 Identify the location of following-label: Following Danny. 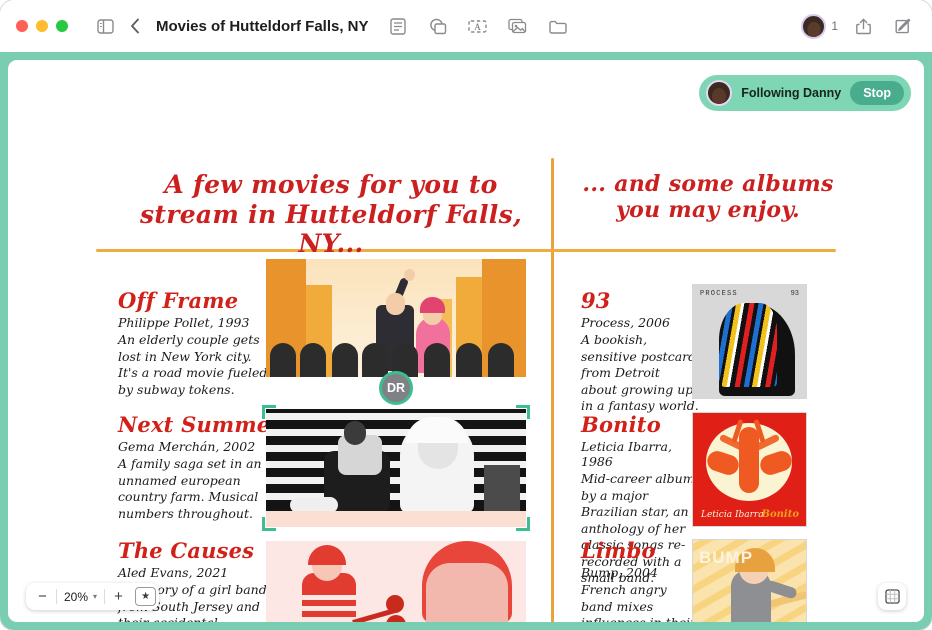
(791, 93).